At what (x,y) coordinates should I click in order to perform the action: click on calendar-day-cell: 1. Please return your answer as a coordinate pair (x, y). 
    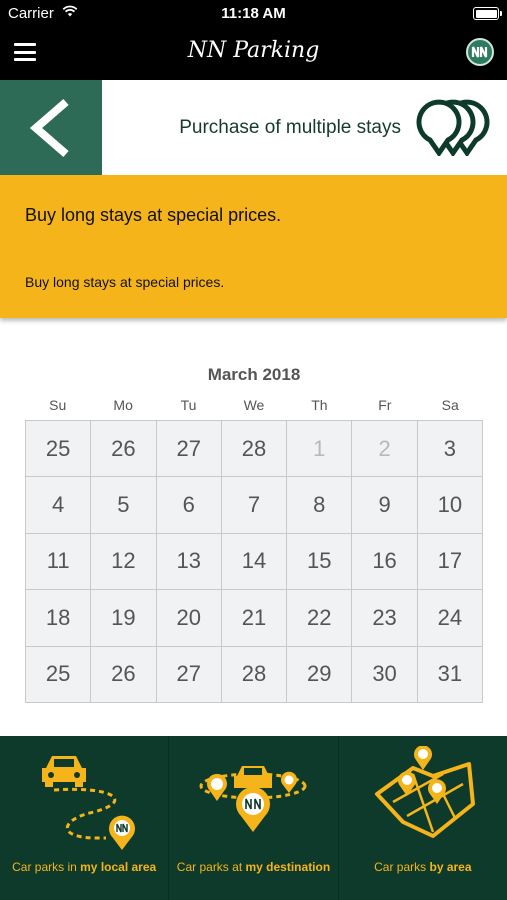
    Looking at the image, I should click on (320, 449).